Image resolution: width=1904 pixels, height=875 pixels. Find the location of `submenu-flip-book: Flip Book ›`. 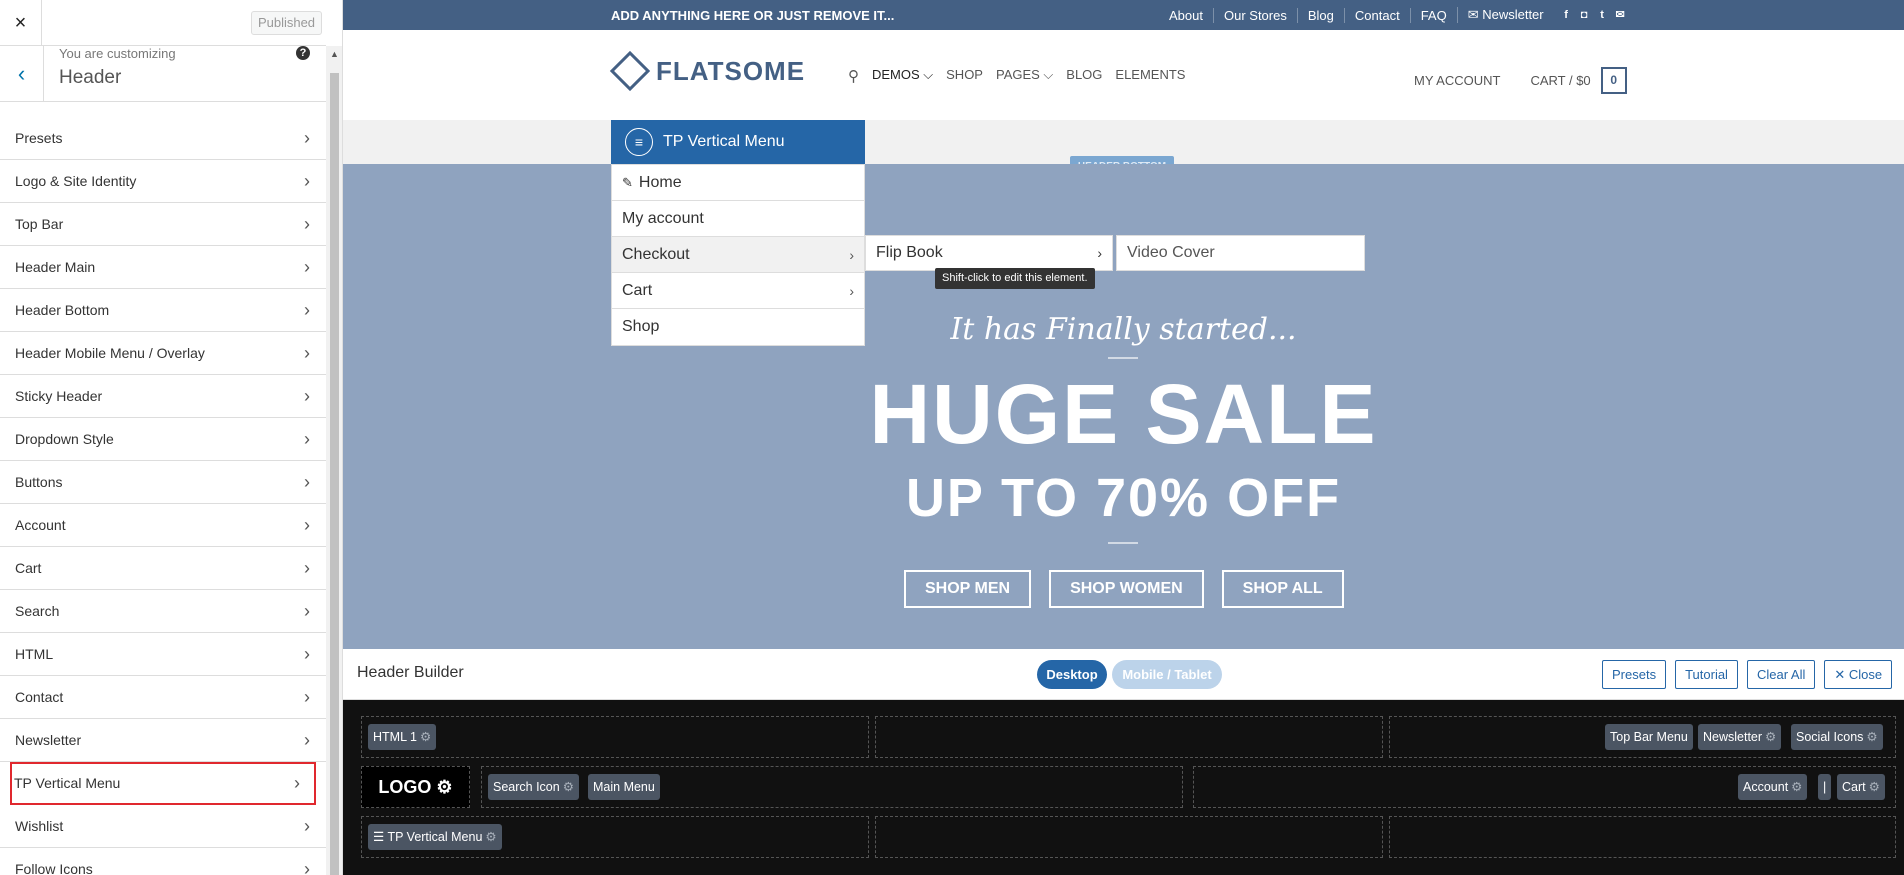

submenu-flip-book: Flip Book › is located at coordinates (989, 253).